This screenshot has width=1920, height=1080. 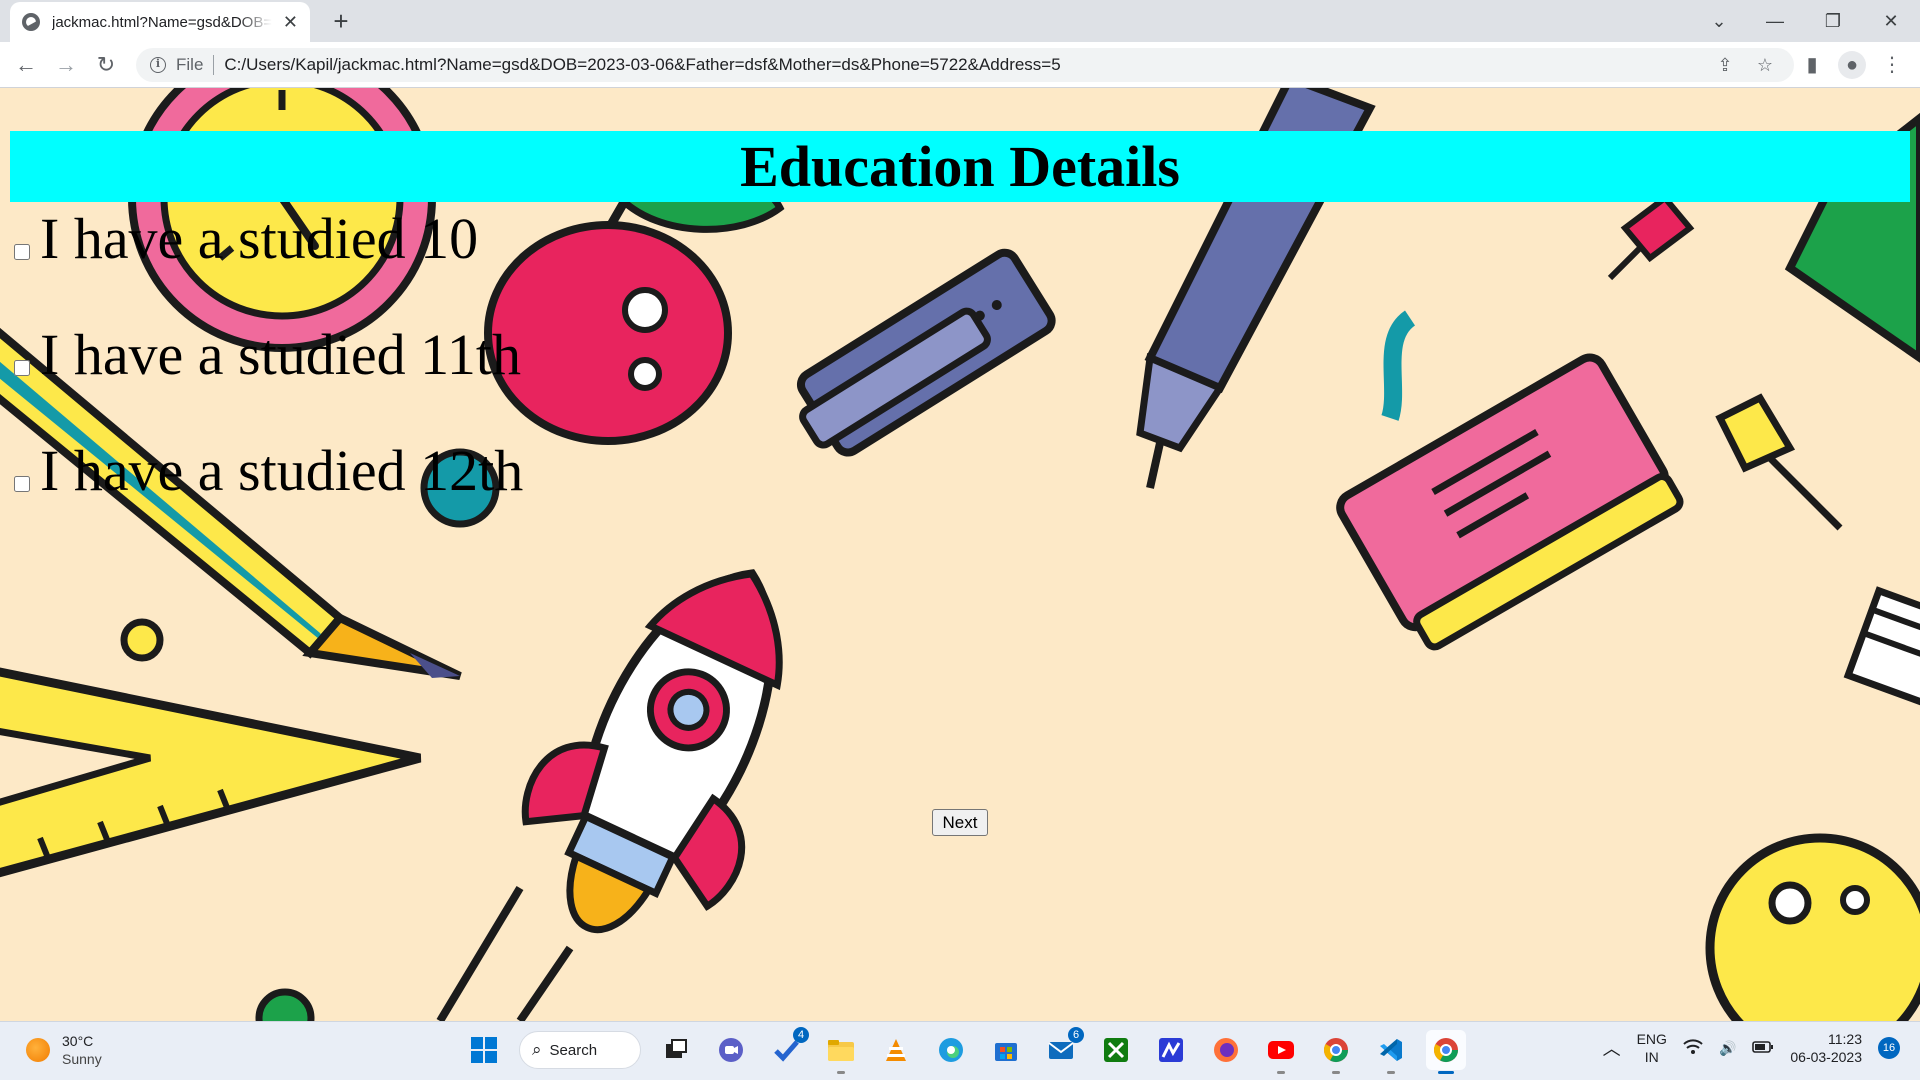 What do you see at coordinates (66, 65) in the screenshot?
I see `forward-arrow-icon: →` at bounding box center [66, 65].